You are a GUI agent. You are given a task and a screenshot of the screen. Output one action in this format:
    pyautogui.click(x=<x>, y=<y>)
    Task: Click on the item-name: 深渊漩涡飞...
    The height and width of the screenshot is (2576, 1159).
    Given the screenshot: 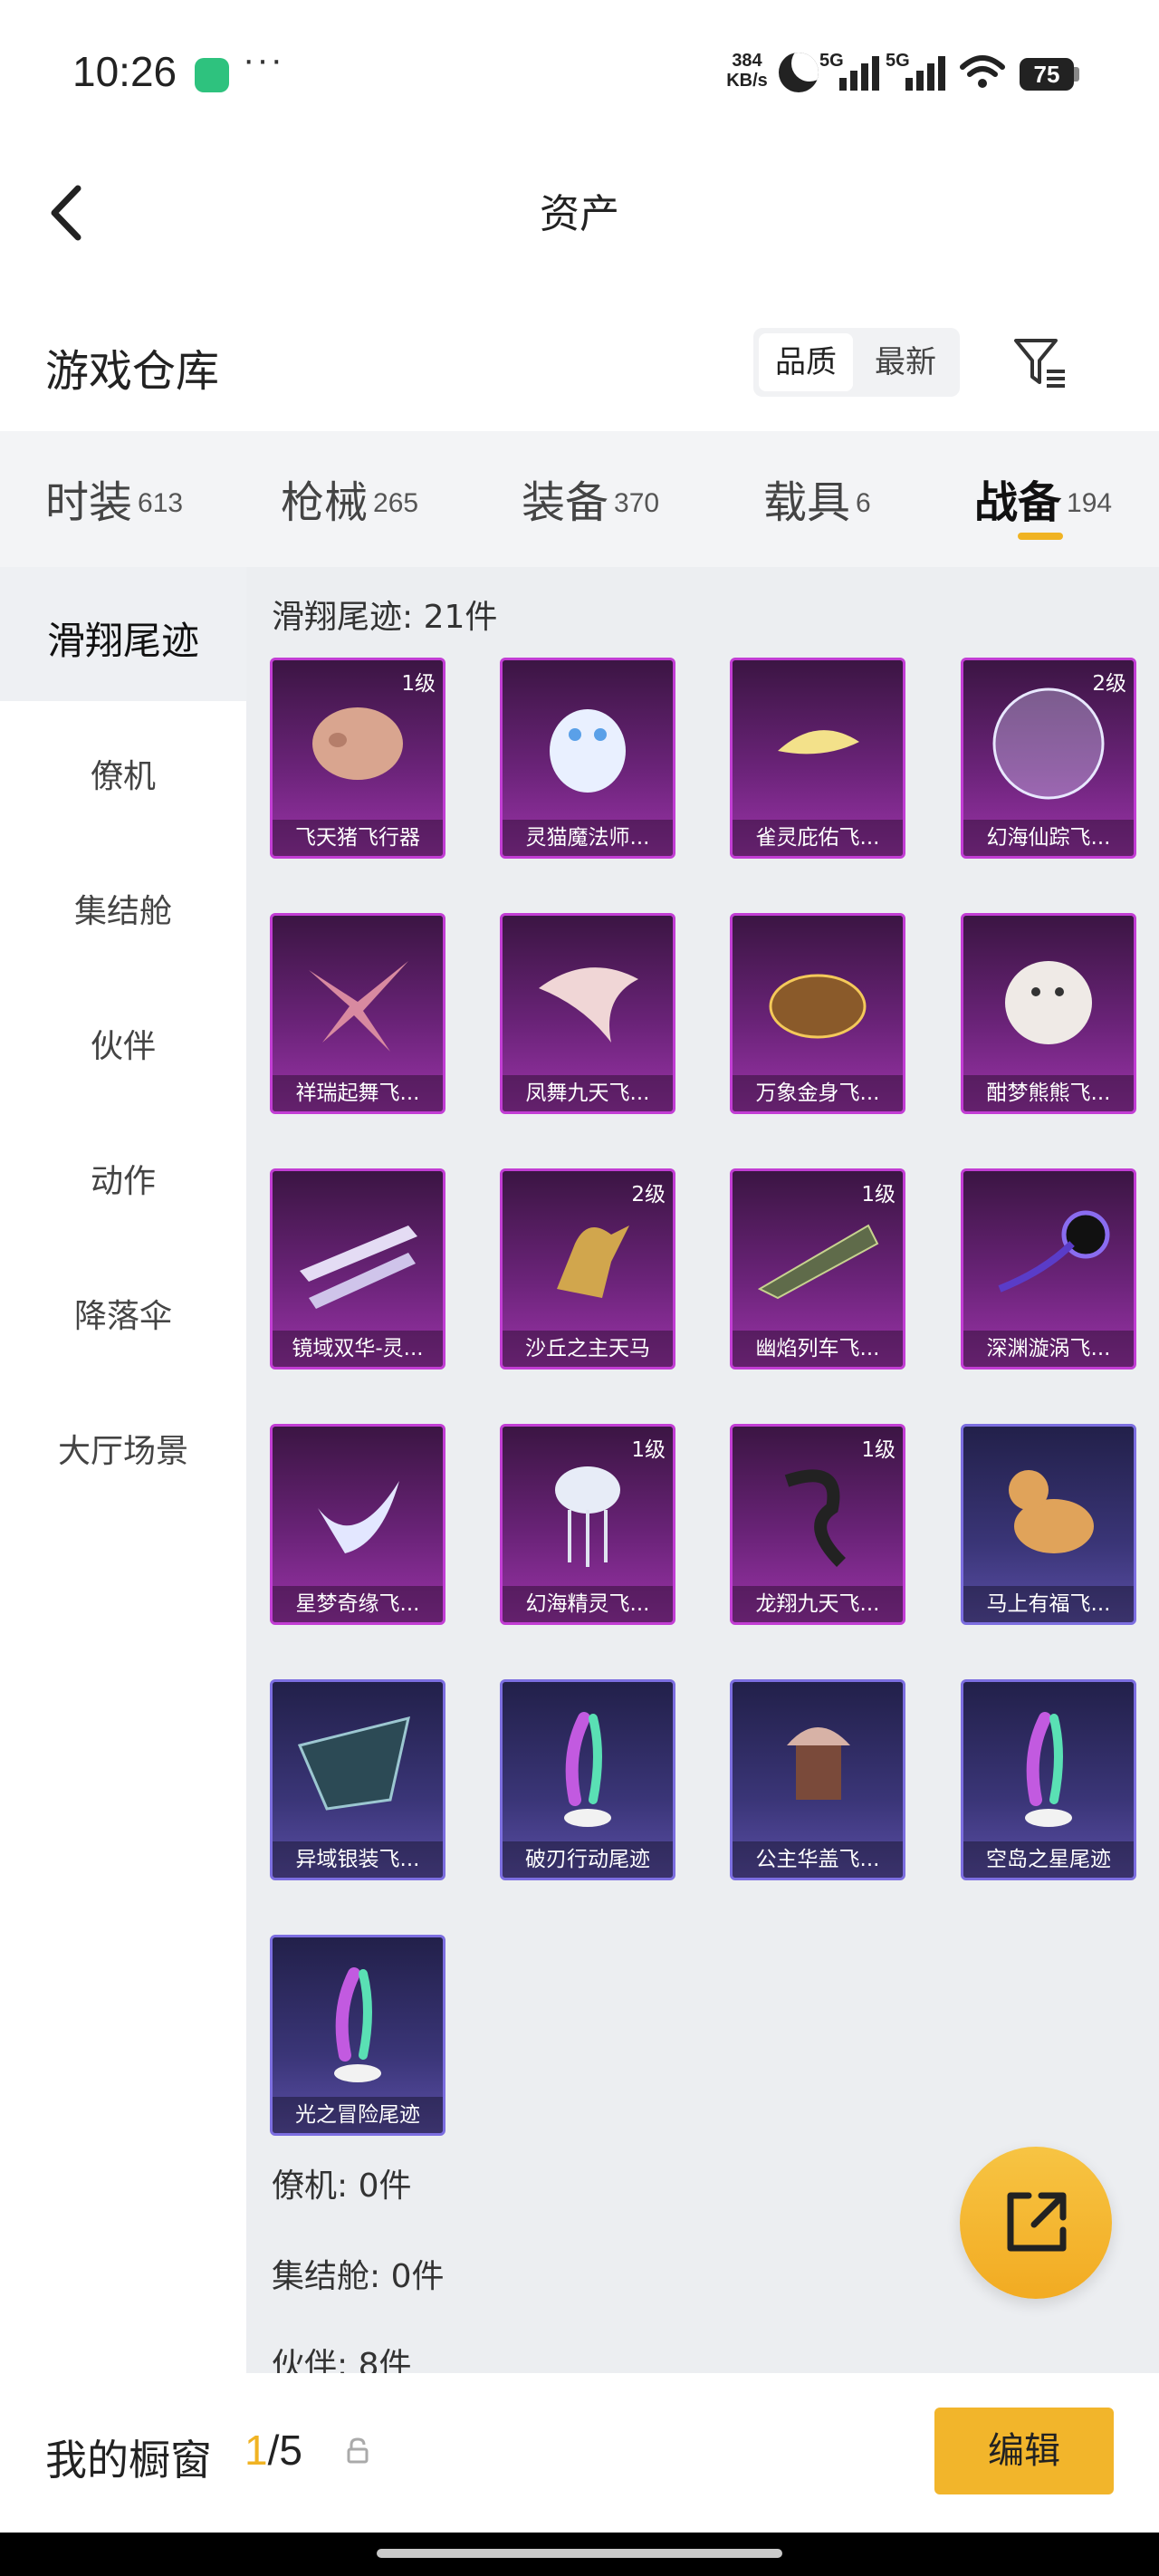 What is the action you would take?
    pyautogui.click(x=1049, y=1349)
    